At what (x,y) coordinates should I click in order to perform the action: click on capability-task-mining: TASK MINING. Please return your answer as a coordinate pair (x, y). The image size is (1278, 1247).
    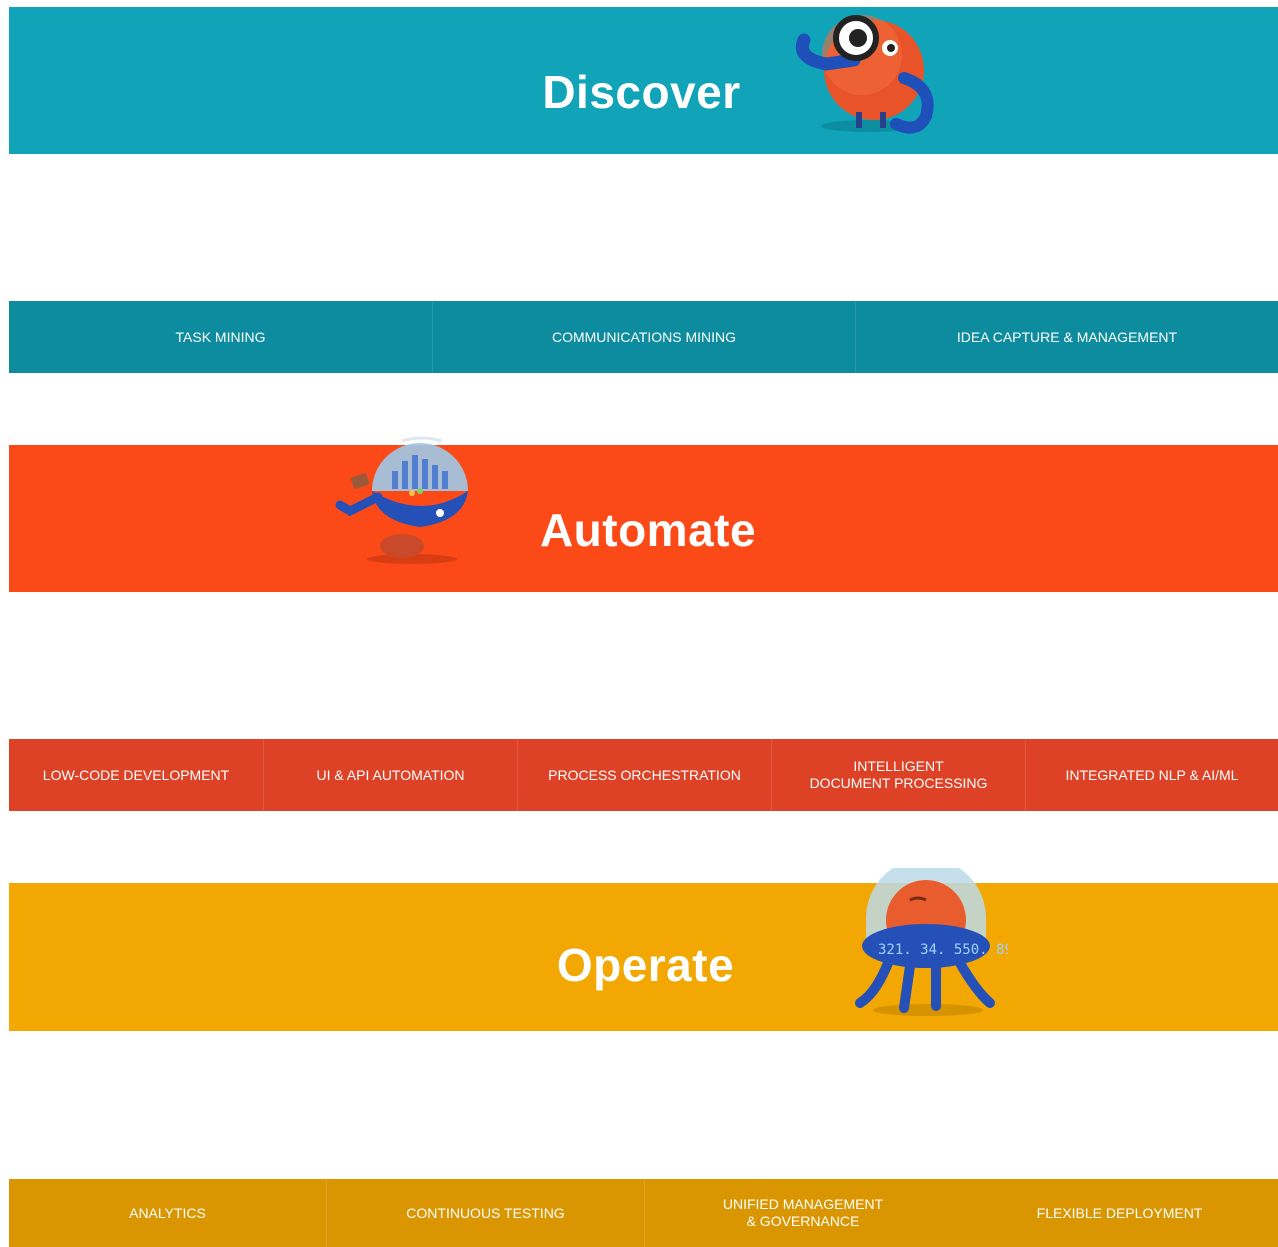
    Looking at the image, I should click on (220, 337).